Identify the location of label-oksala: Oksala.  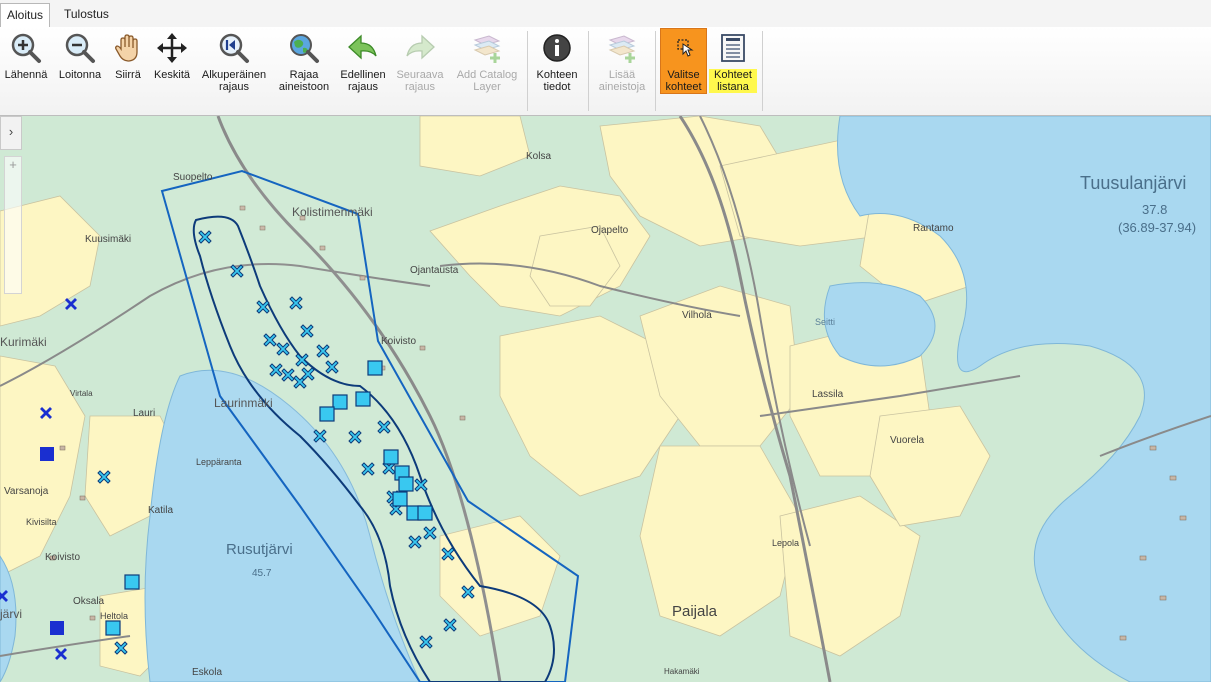
(89, 601).